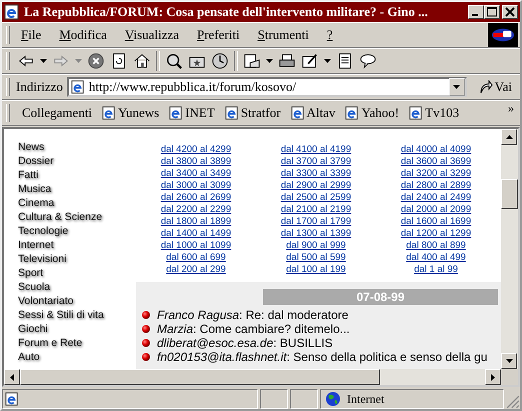 The height and width of the screenshot is (411, 522). Describe the element at coordinates (77, 245) in the screenshot. I see `nav-link: Internet` at that location.